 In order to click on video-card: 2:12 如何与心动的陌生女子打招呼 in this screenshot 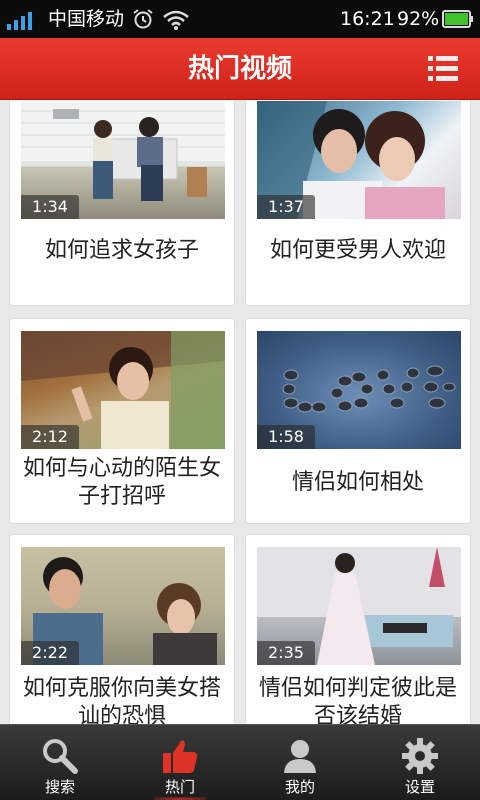, I will do `click(122, 421)`.